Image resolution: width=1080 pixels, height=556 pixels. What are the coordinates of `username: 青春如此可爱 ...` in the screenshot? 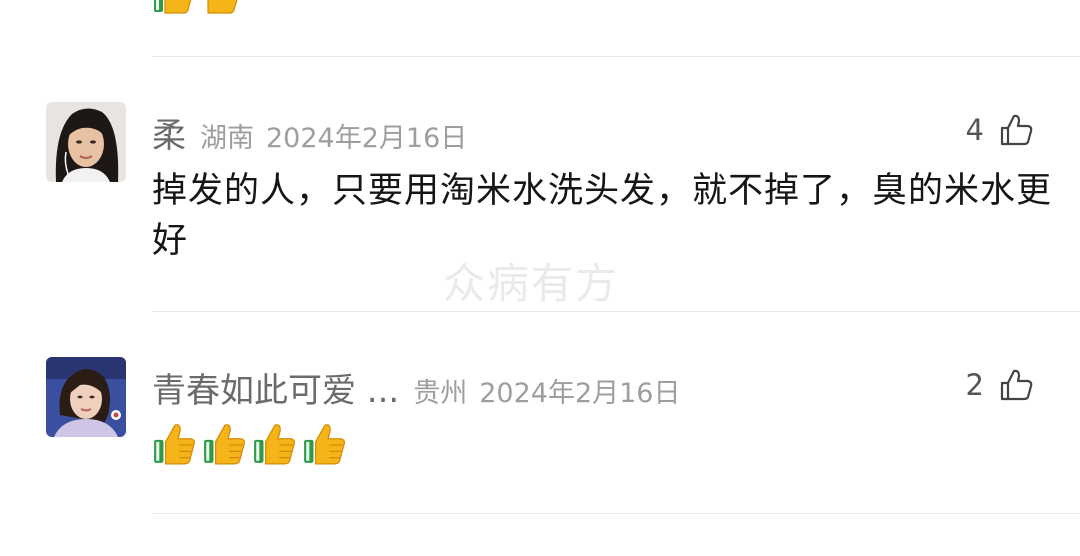 It's located at (275, 387).